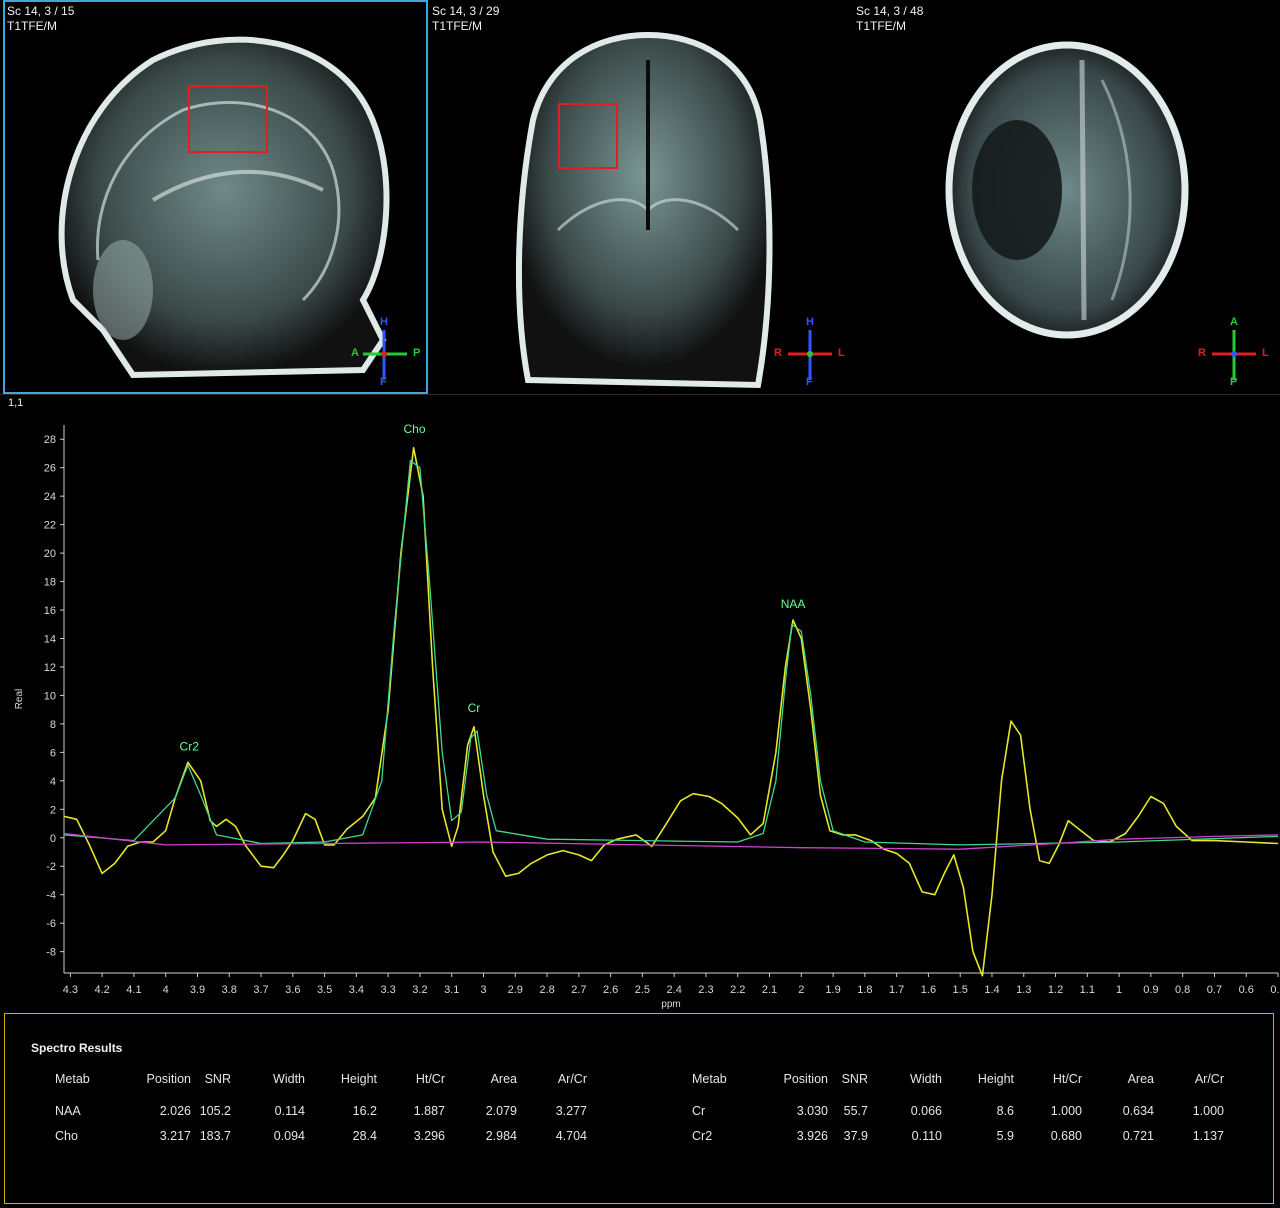 The height and width of the screenshot is (1208, 1280). Describe the element at coordinates (1138, 1136) in the screenshot. I see `results-cell: 0.721` at that location.